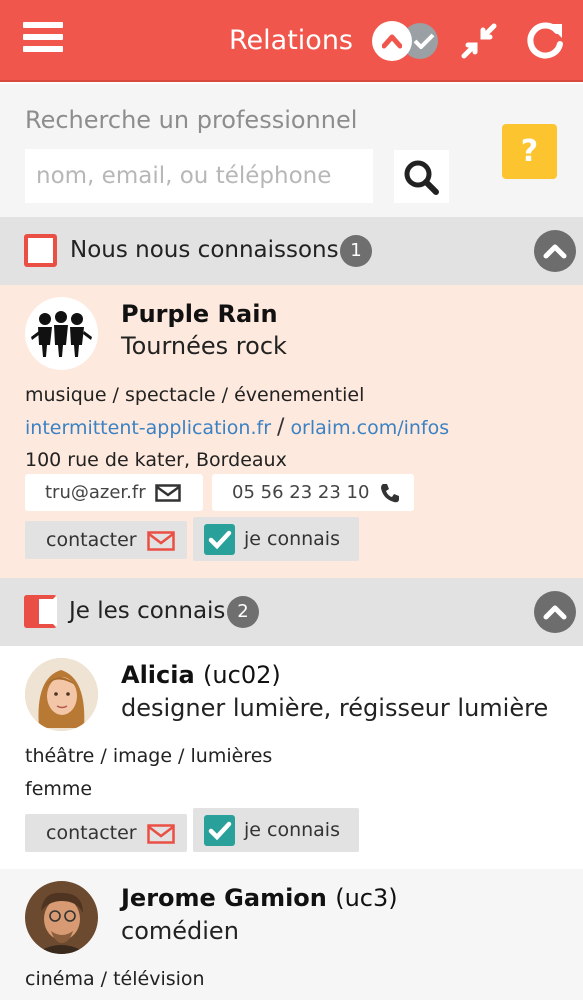 The width and height of the screenshot is (583, 1000). I want to click on section-header-mutual: Nous nous connaissons 1, so click(291, 251).